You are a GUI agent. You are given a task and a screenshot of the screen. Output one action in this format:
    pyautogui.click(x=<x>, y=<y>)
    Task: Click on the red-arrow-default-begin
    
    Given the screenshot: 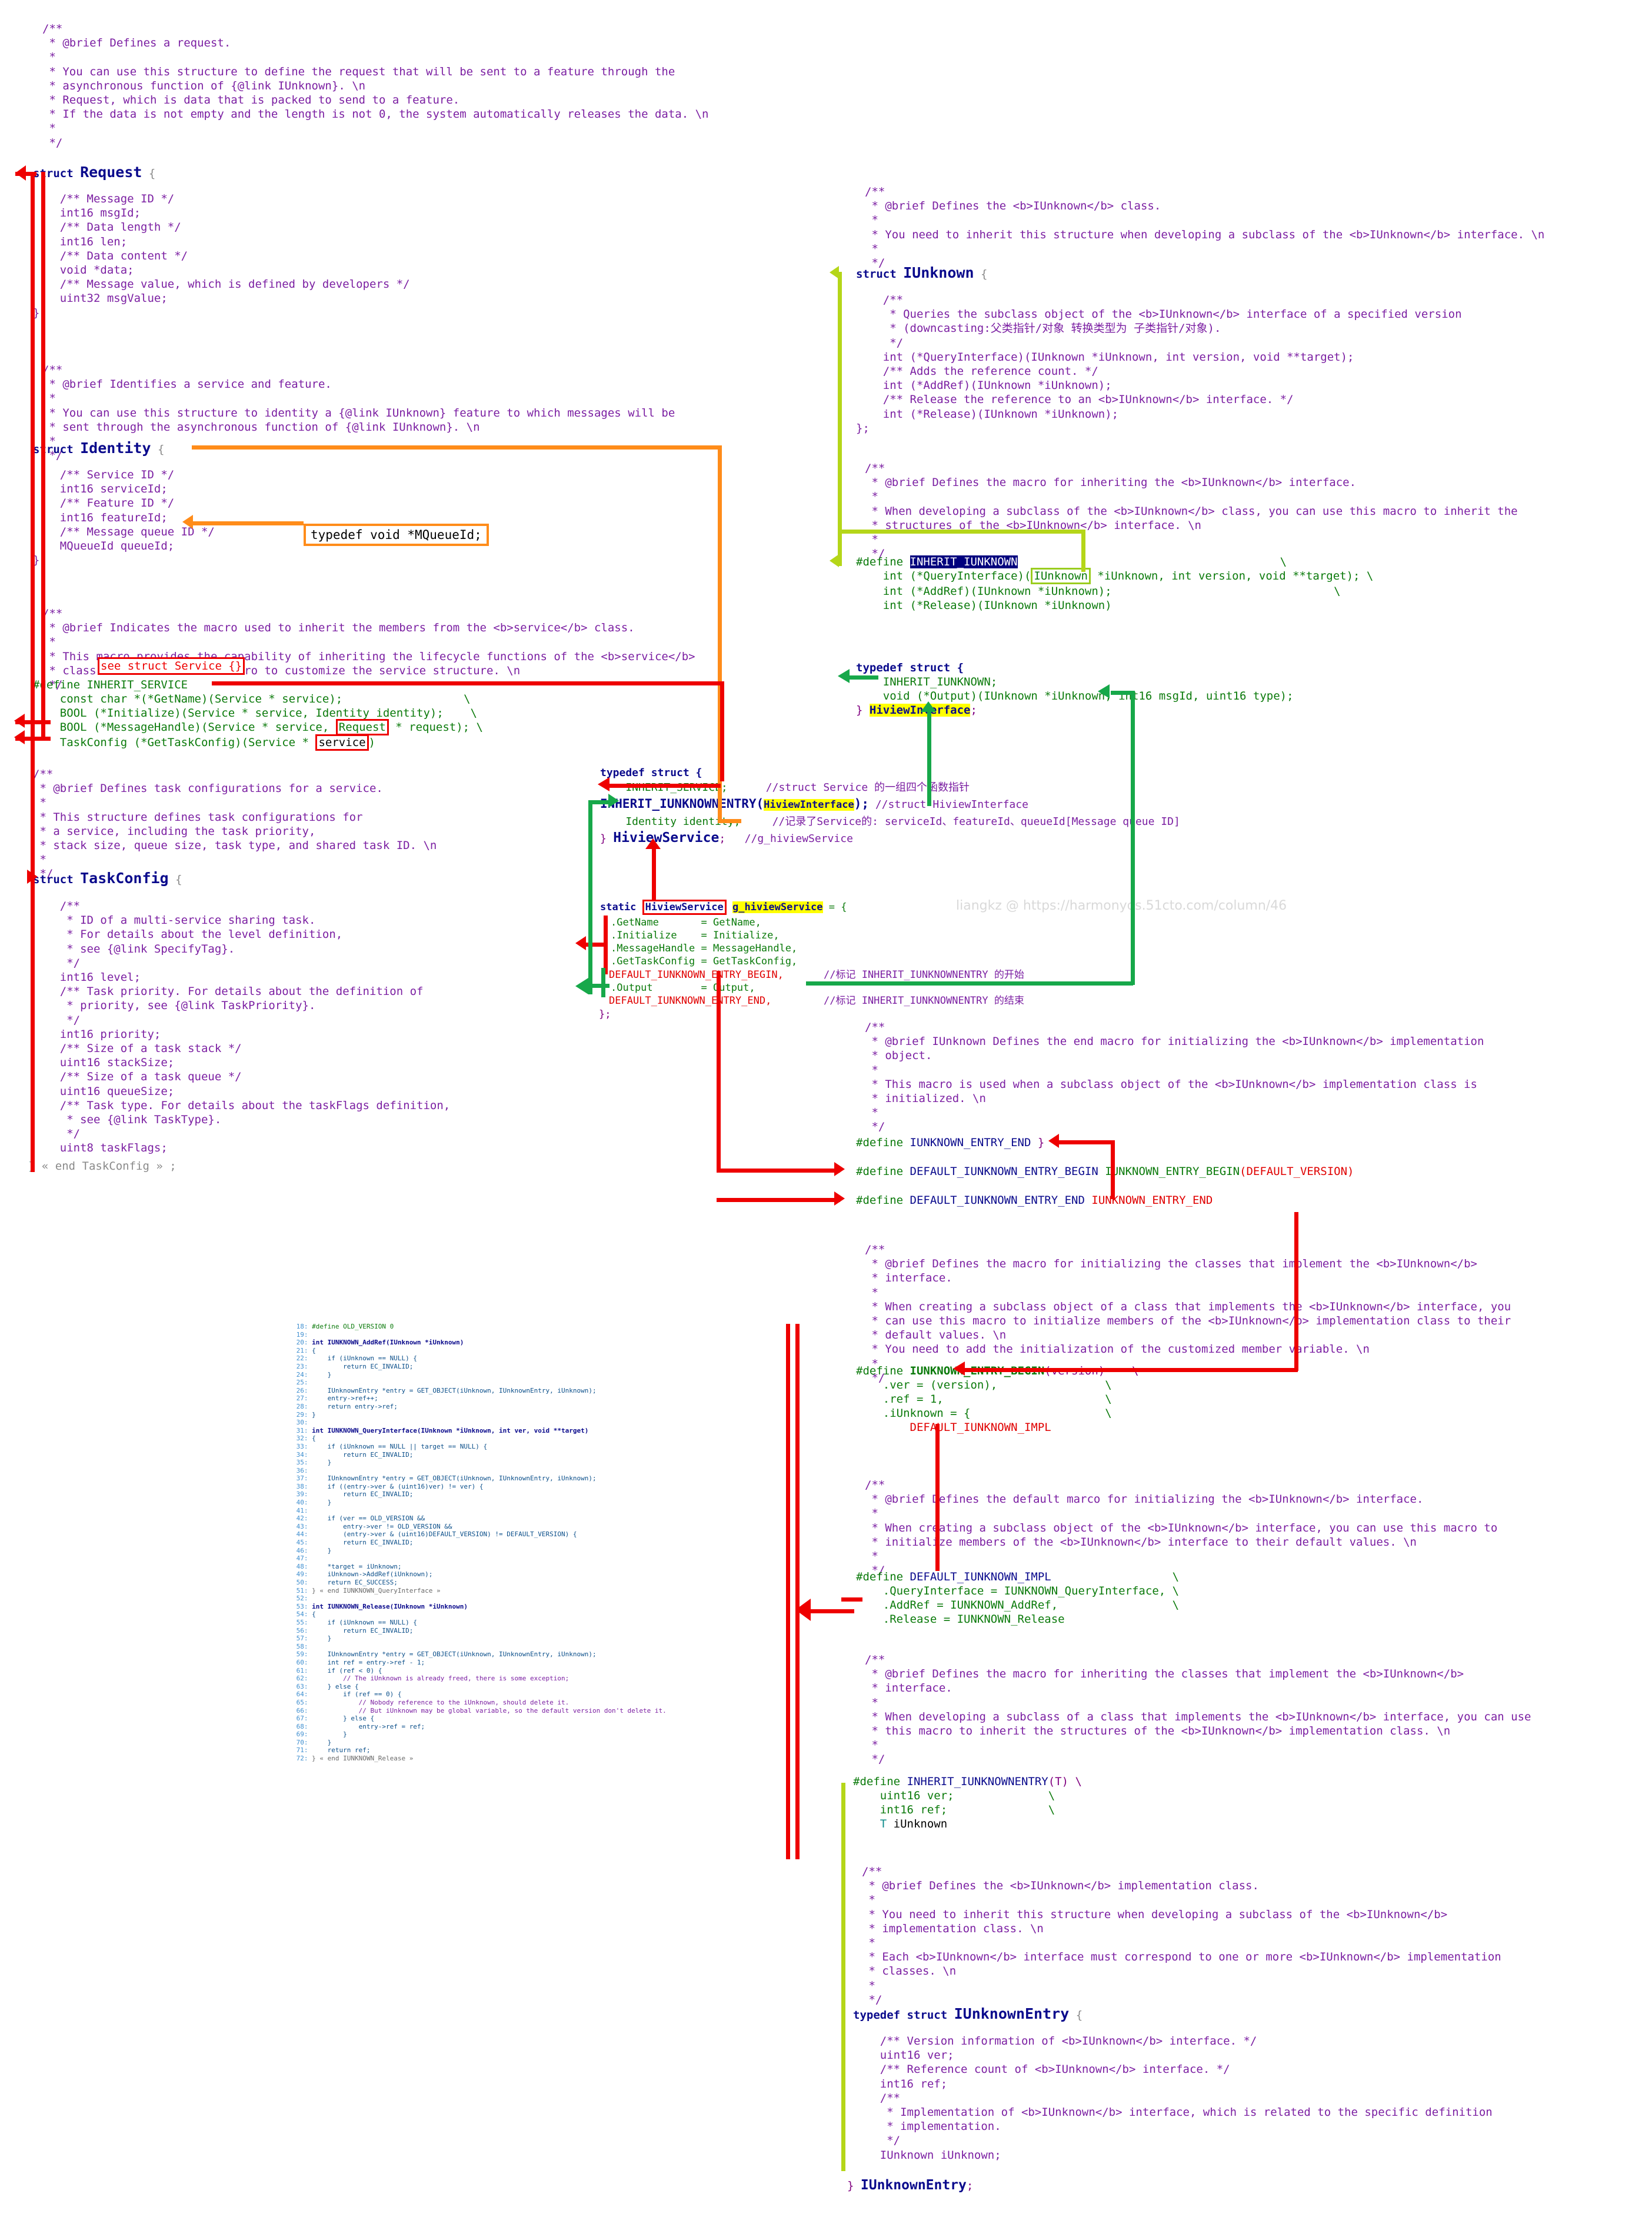 What is the action you would take?
    pyautogui.click(x=839, y=1169)
    